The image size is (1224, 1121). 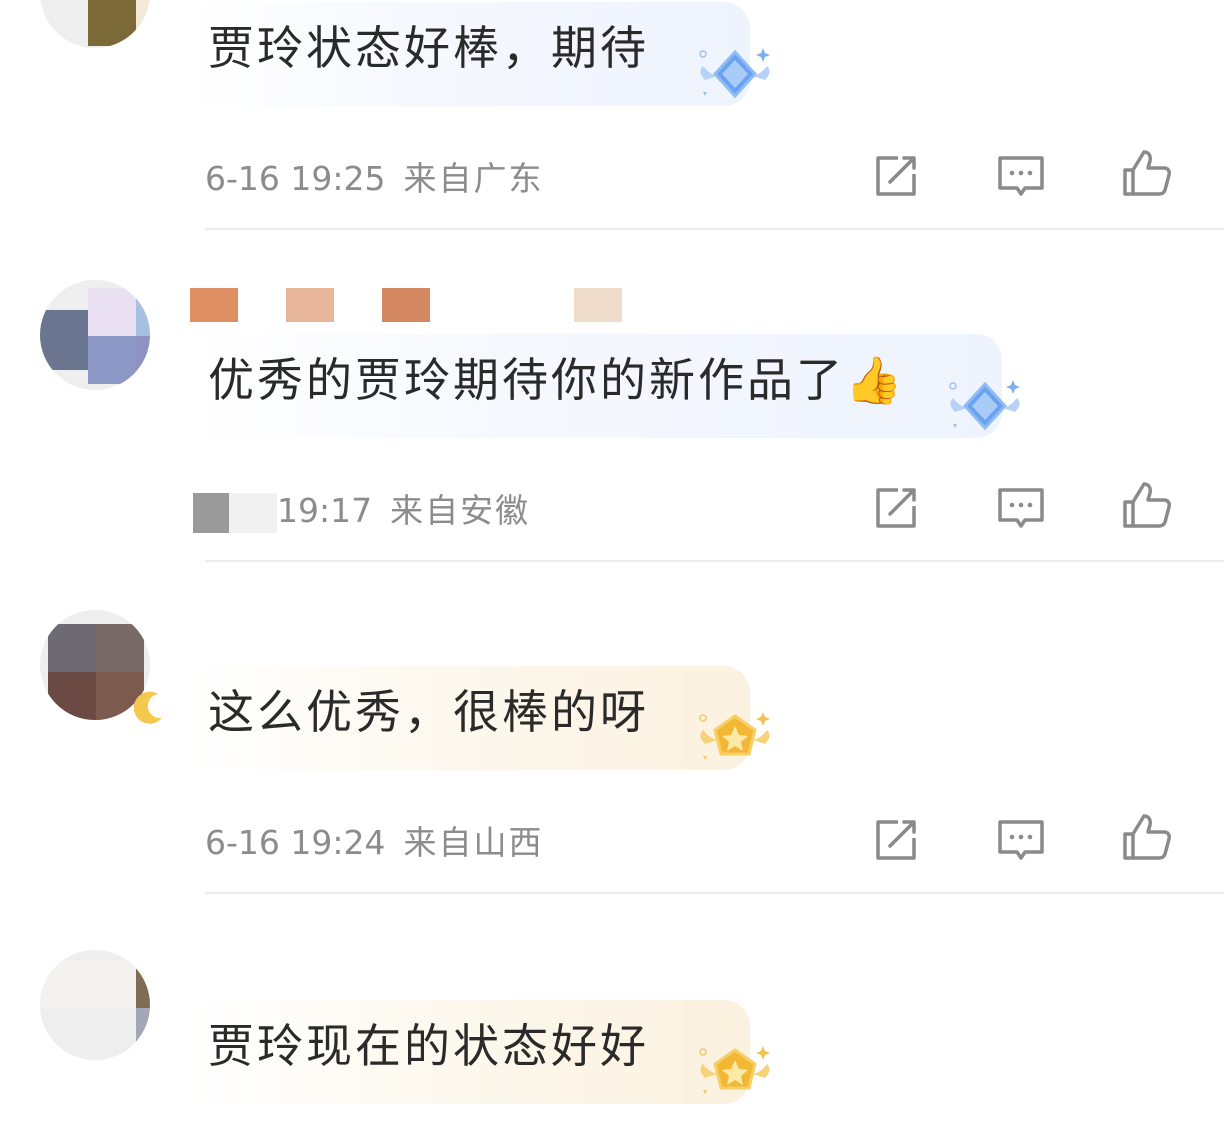 What do you see at coordinates (147, 707) in the screenshot?
I see `moon-badge-icon` at bounding box center [147, 707].